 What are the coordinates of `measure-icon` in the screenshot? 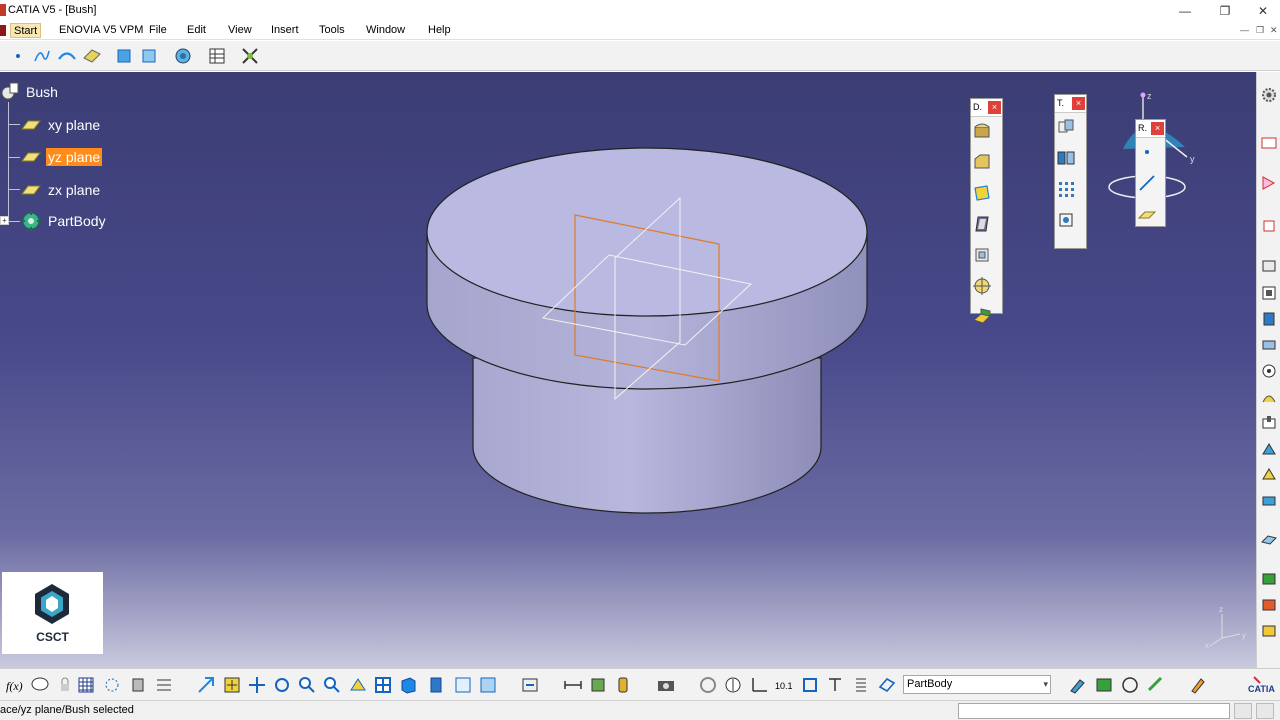 It's located at (138, 685).